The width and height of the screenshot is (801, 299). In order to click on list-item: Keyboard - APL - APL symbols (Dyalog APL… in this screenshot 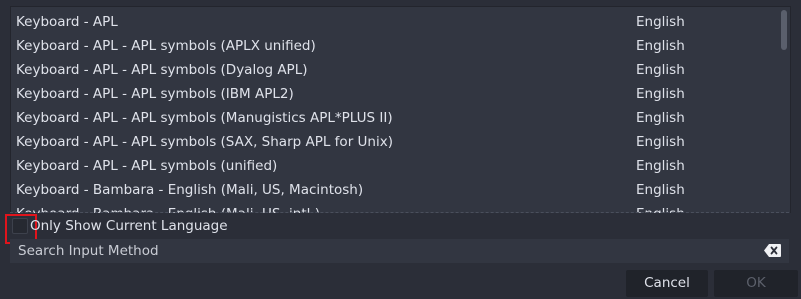, I will do `click(393, 70)`.